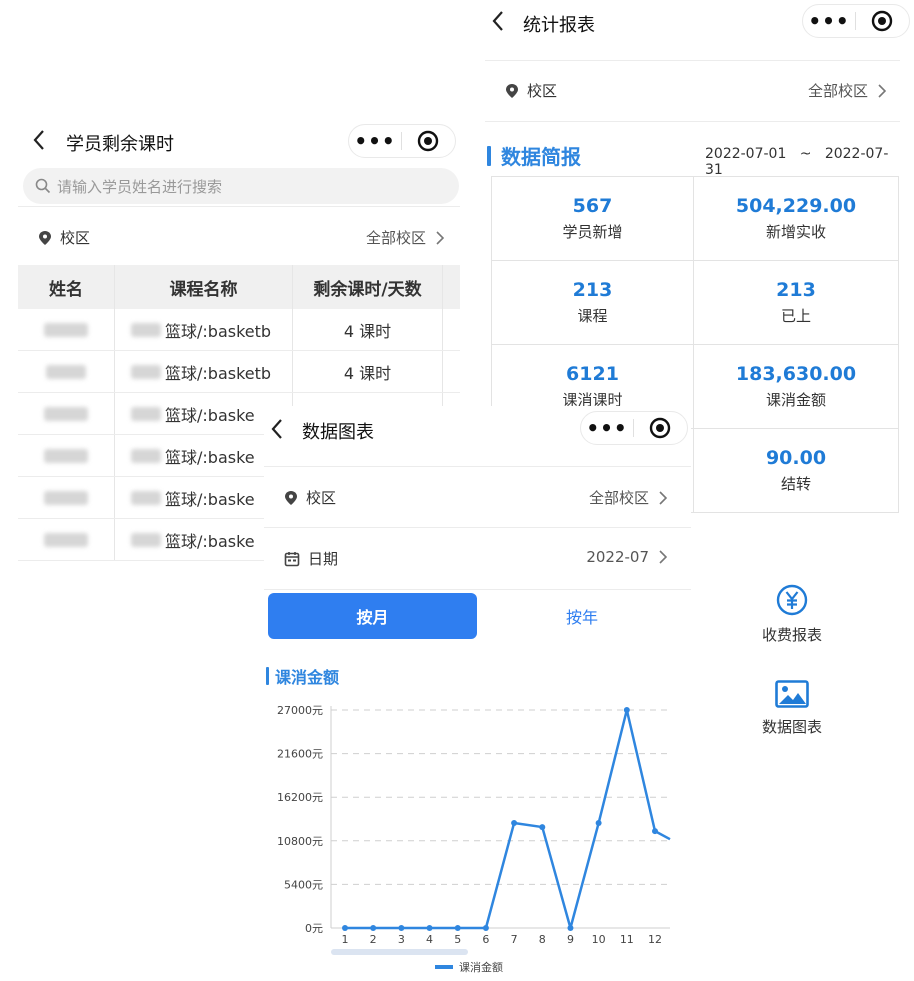  I want to click on stat-value: 6121, so click(592, 374).